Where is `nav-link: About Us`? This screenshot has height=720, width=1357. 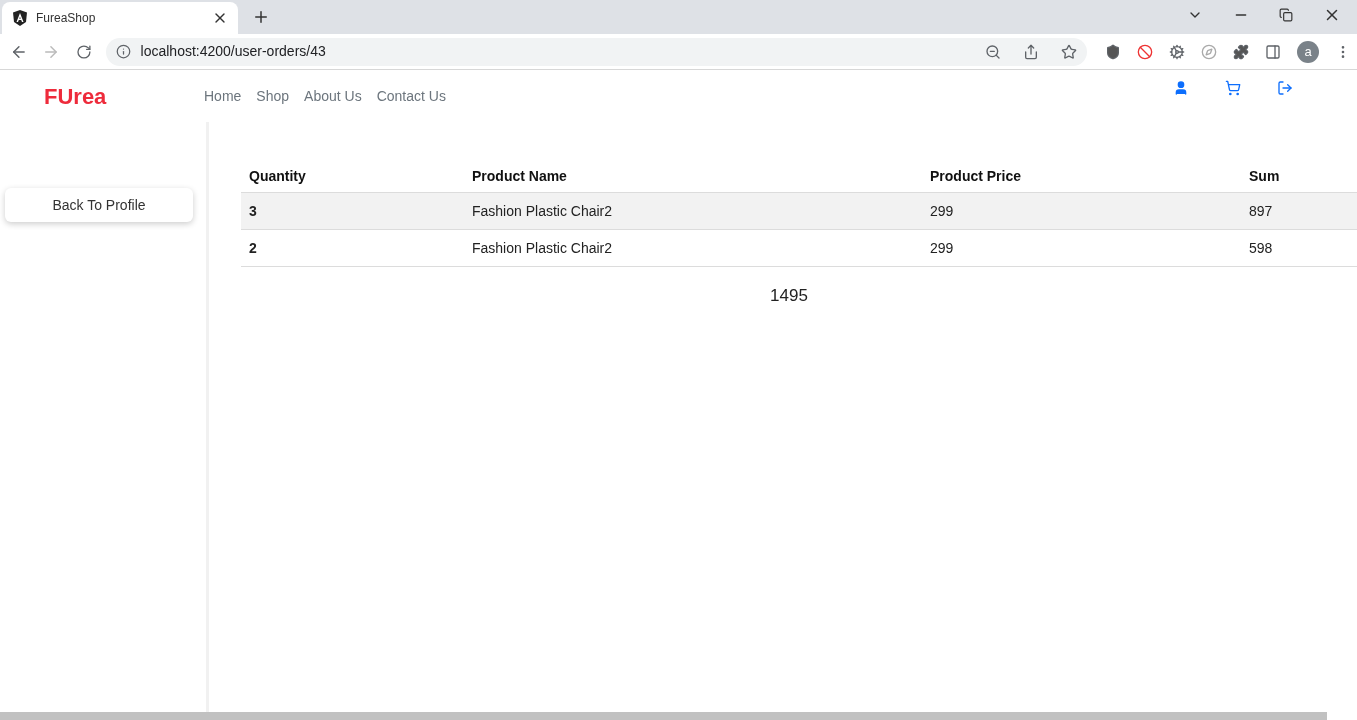 nav-link: About Us is located at coordinates (333, 96).